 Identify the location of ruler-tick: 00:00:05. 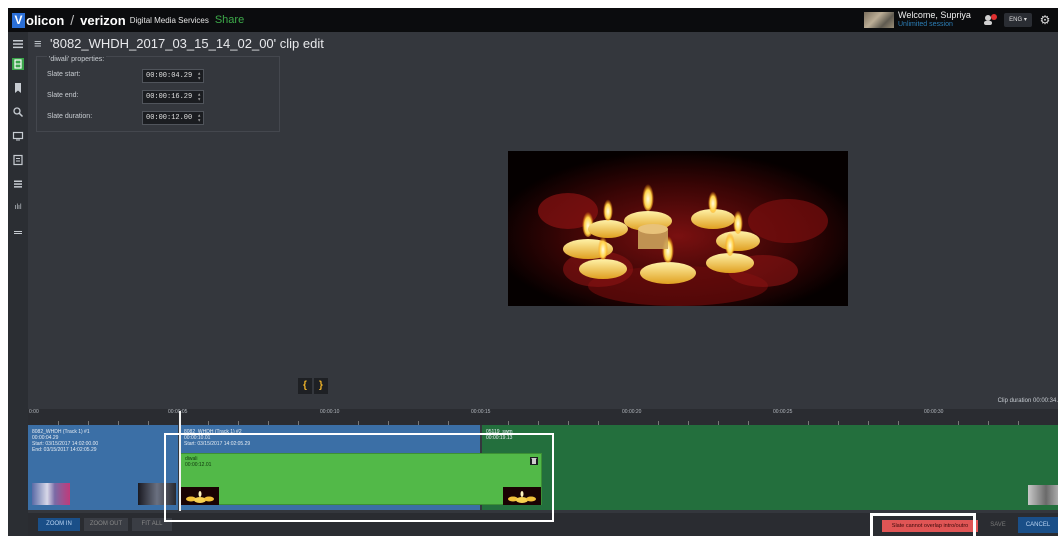
(178, 412).